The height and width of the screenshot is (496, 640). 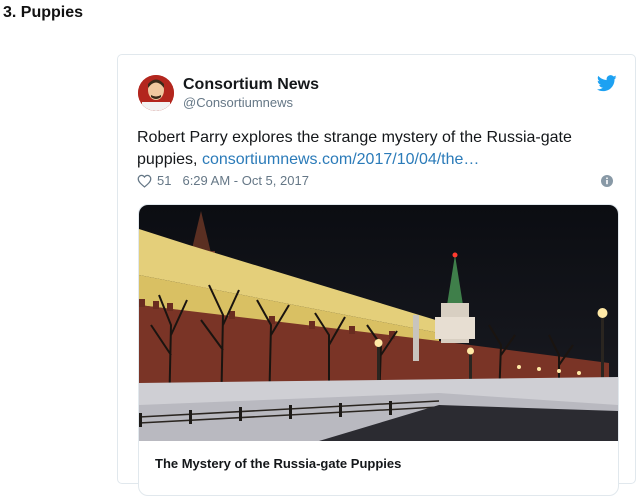 I want to click on twitter-bird-icon, so click(x=607, y=83).